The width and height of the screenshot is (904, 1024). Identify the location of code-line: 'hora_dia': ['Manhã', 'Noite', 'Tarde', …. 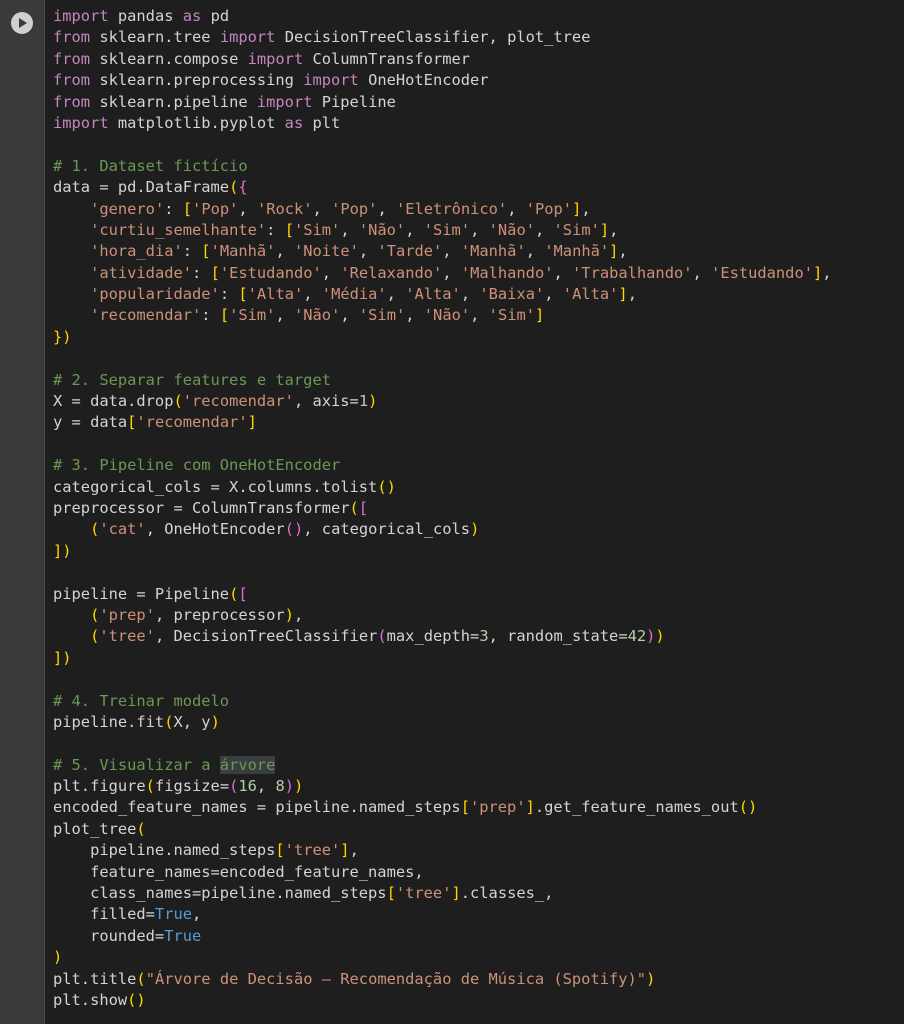
(442, 251).